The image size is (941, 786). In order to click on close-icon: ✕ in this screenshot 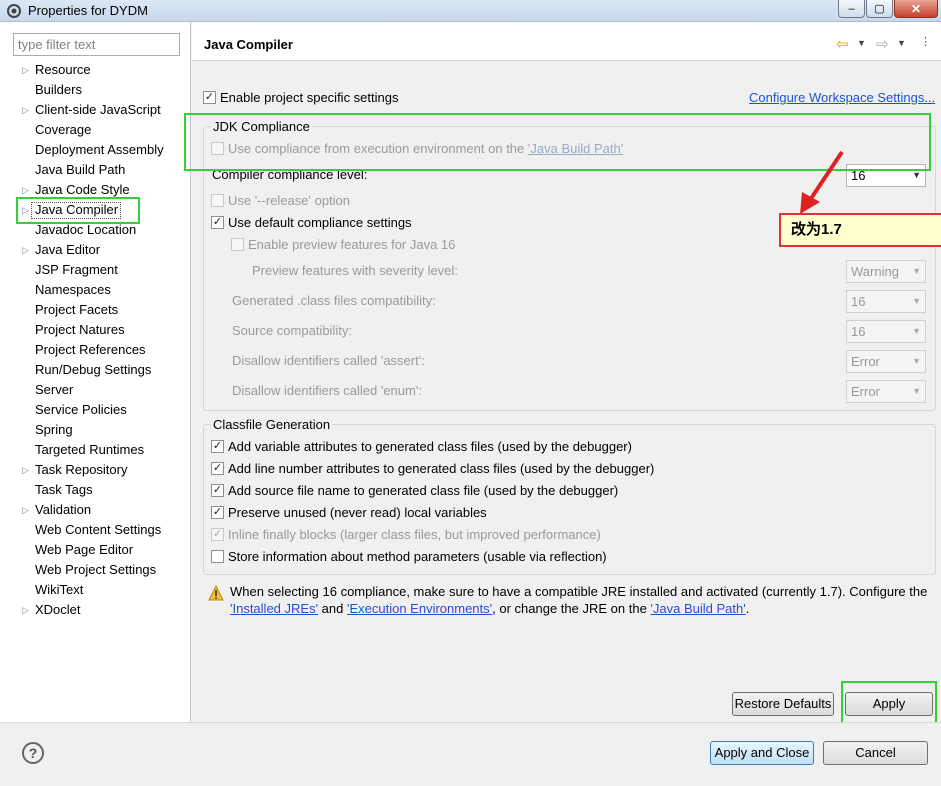, I will do `click(916, 8)`.